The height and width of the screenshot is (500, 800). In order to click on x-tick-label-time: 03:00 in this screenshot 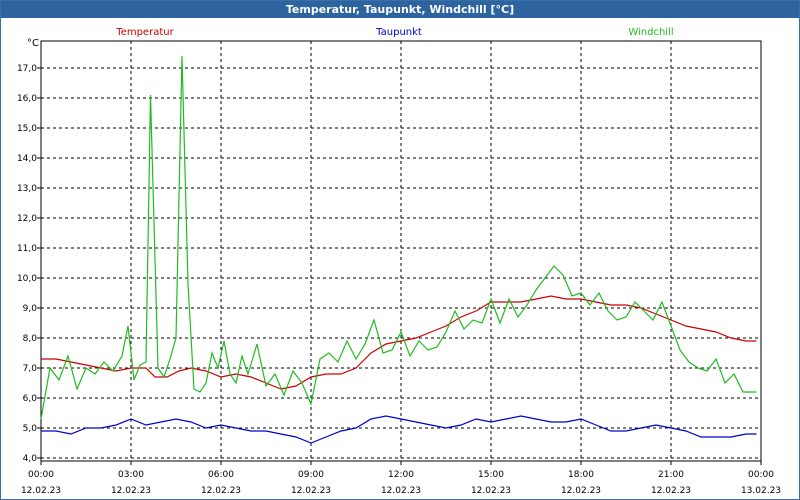, I will do `click(131, 475)`.